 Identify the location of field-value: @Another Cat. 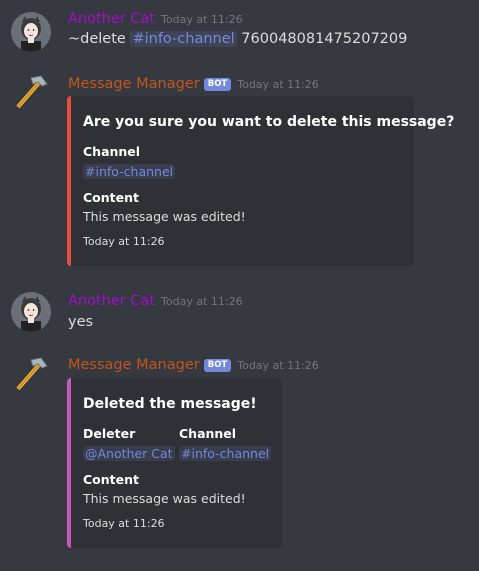
(129, 453).